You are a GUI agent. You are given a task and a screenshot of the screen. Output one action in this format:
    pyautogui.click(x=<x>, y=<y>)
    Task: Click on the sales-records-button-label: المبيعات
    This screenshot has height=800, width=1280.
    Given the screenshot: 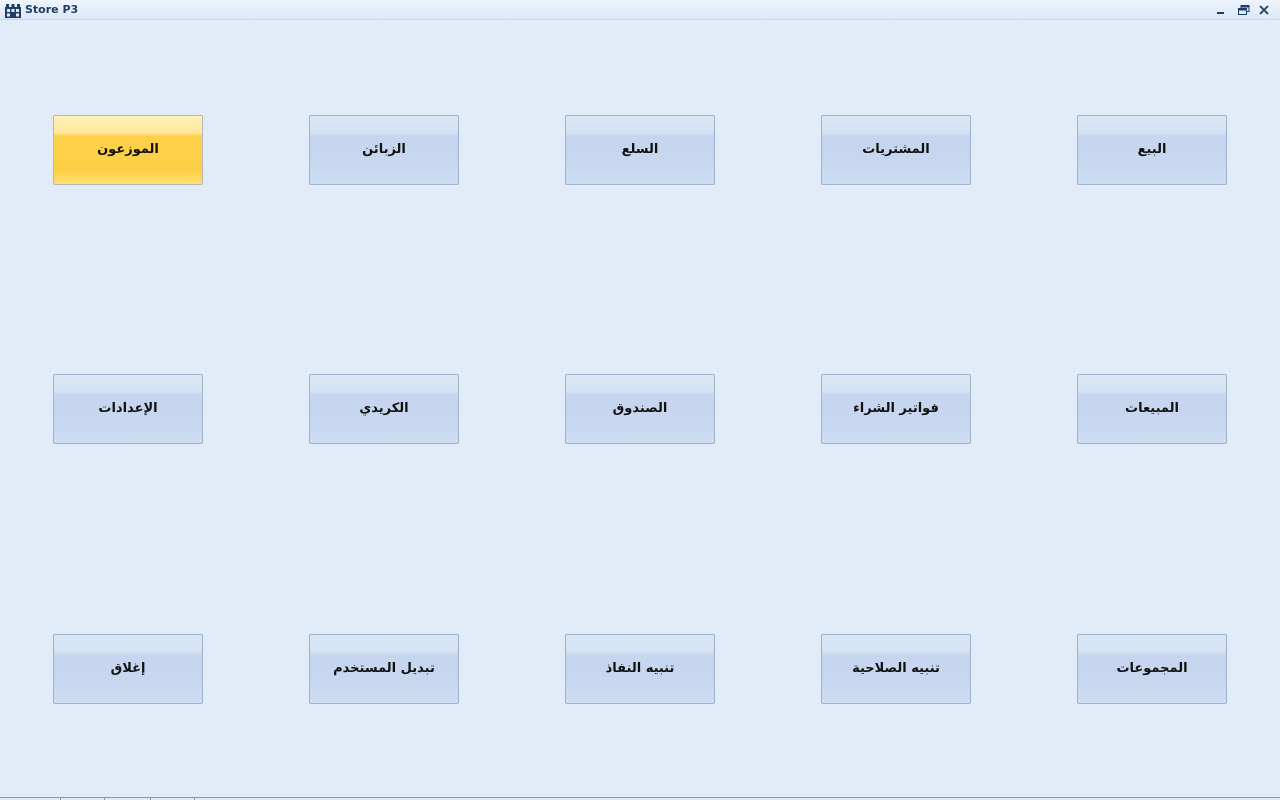 What is the action you would take?
    pyautogui.click(x=1152, y=408)
    